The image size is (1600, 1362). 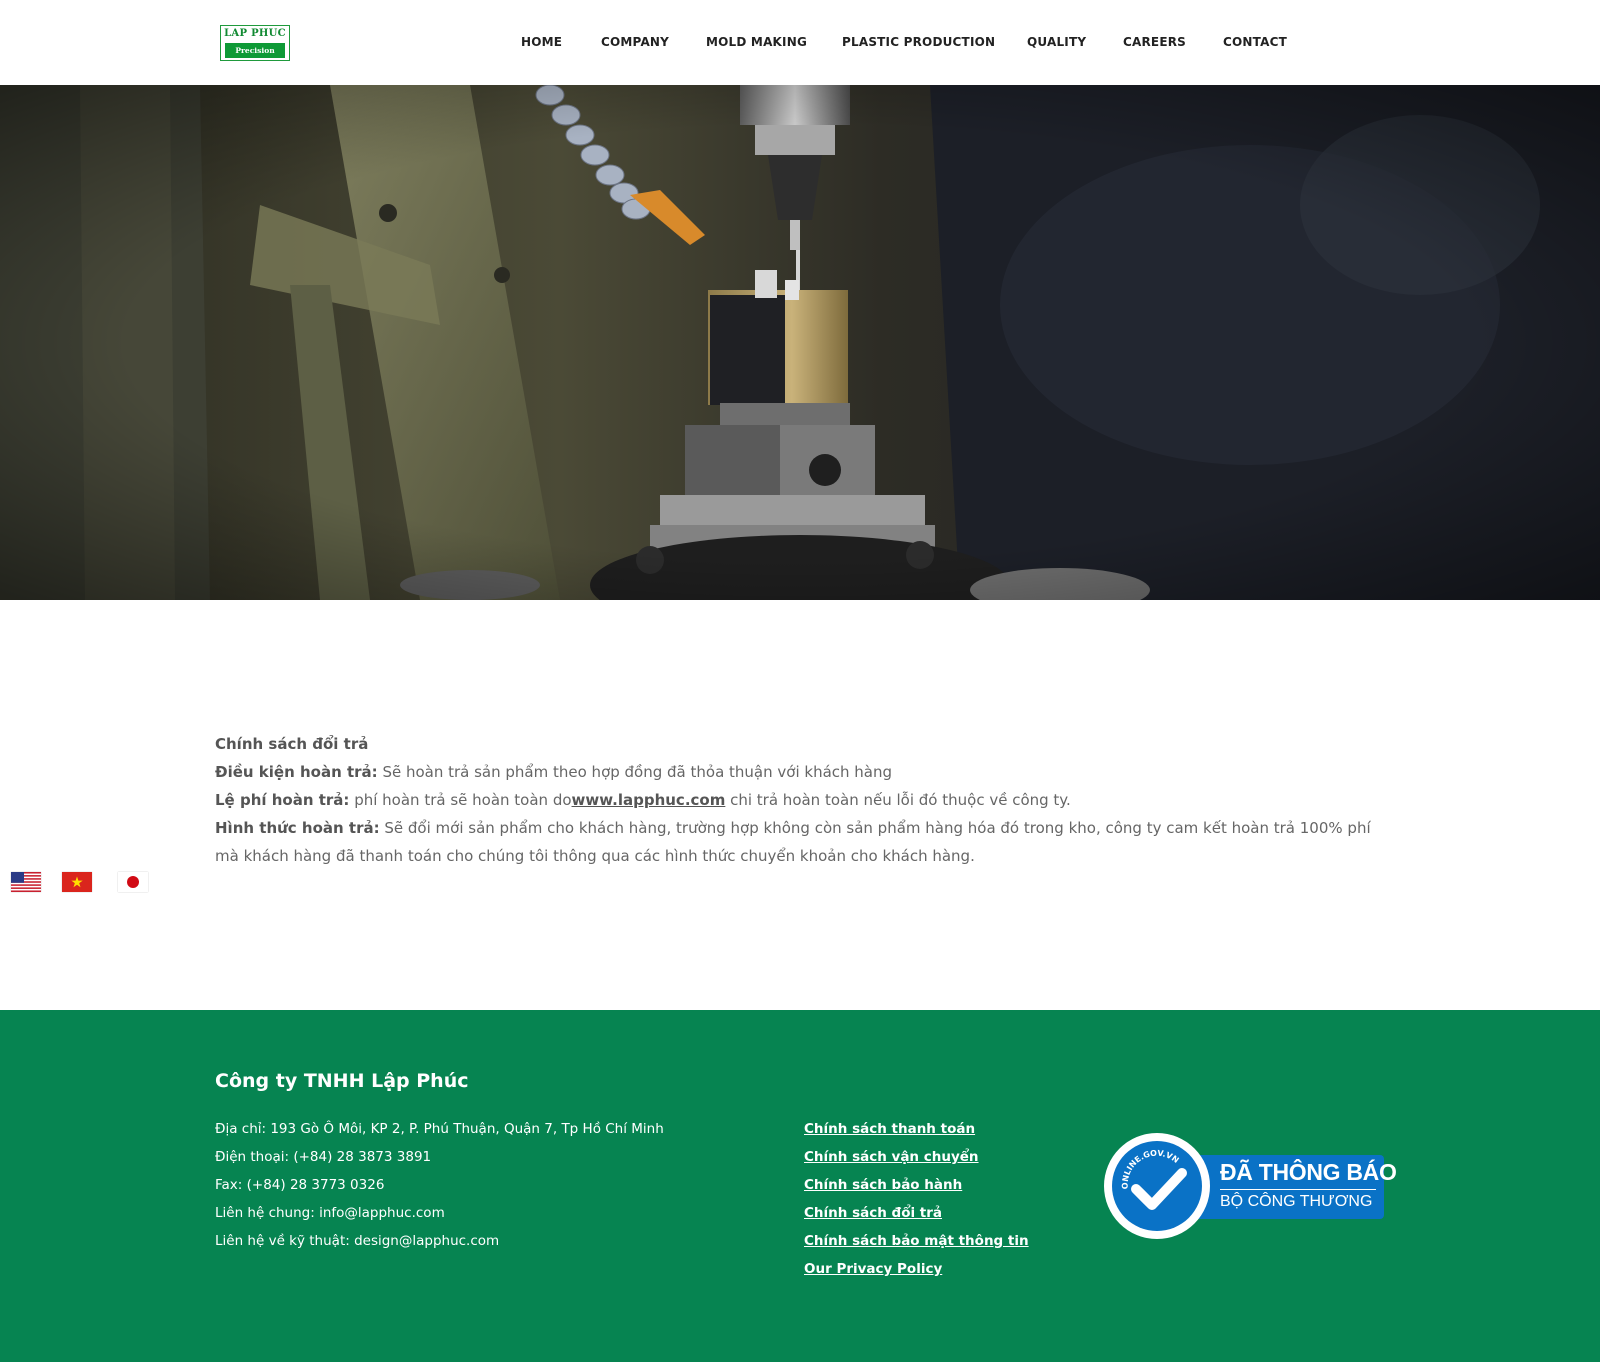 What do you see at coordinates (635, 42) in the screenshot?
I see `nav-company: COMPANY` at bounding box center [635, 42].